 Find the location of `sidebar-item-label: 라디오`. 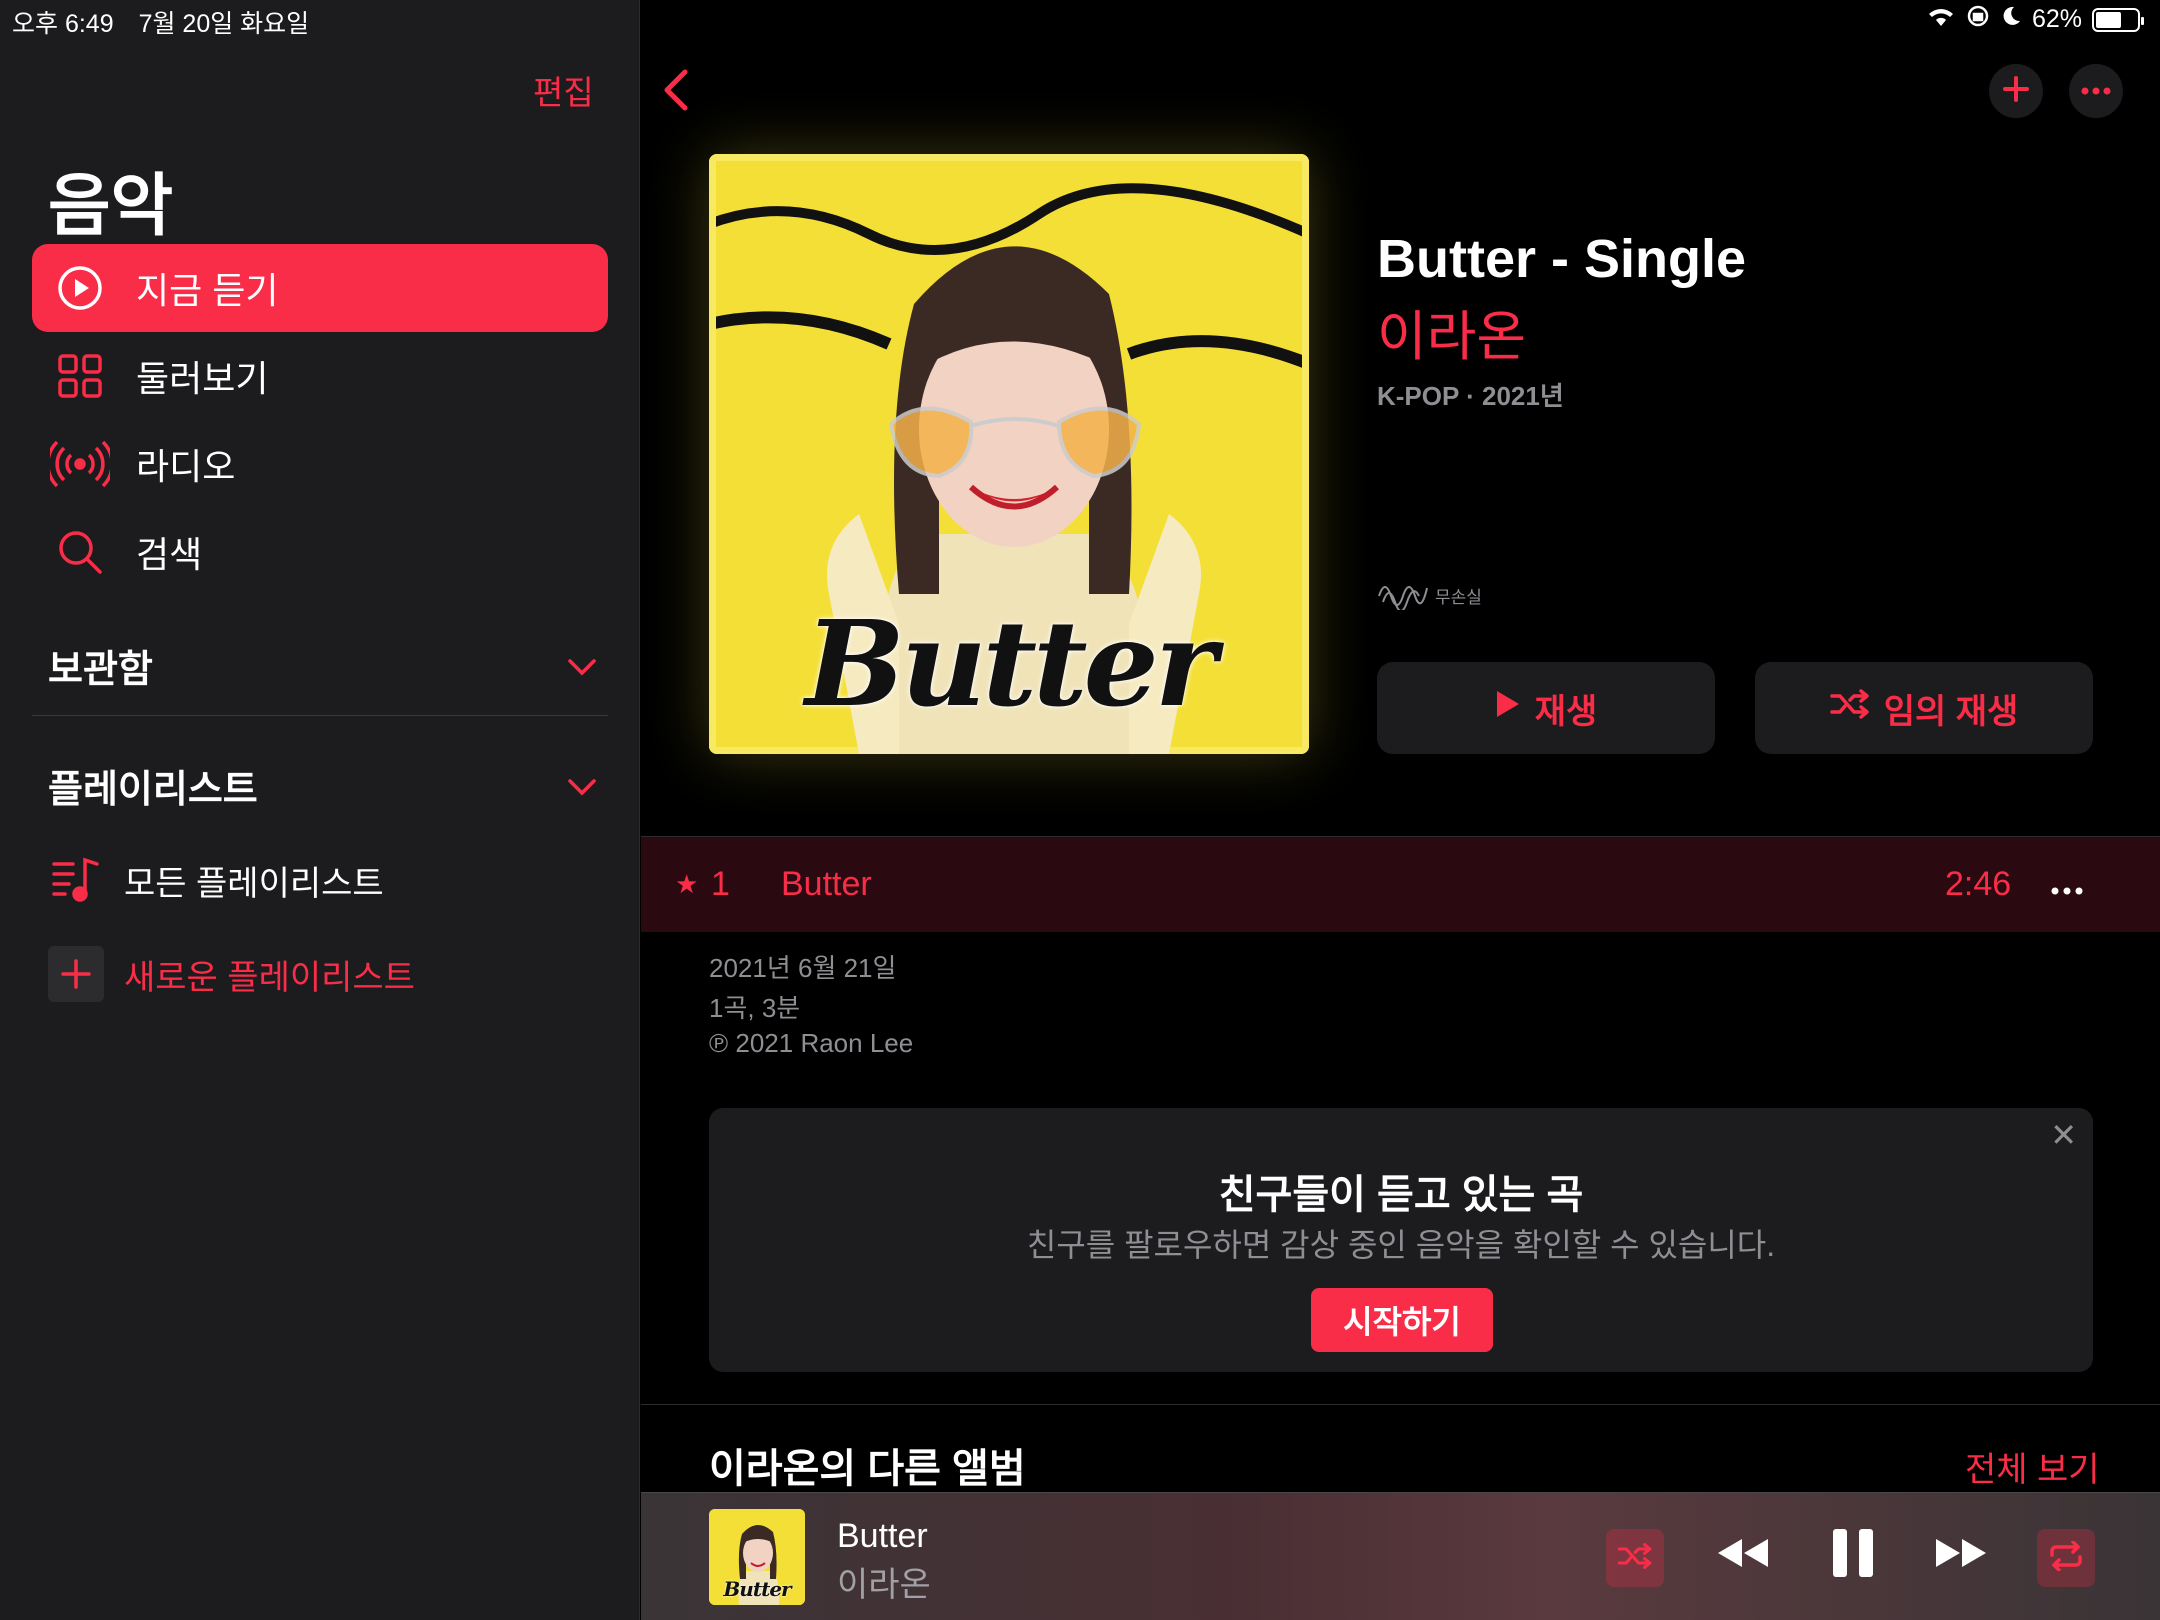

sidebar-item-label: 라디오 is located at coordinates (186, 466).